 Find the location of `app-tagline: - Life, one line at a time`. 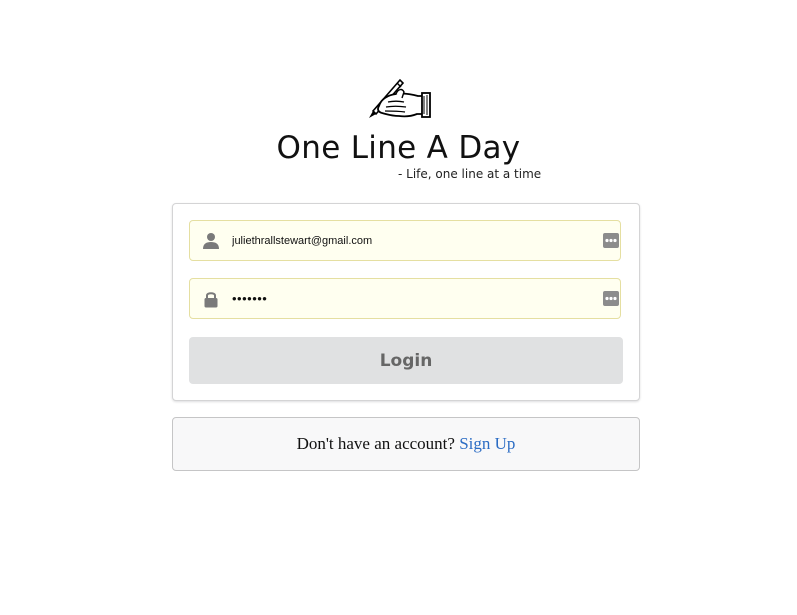

app-tagline: - Life, one line at a time is located at coordinates (470, 174).